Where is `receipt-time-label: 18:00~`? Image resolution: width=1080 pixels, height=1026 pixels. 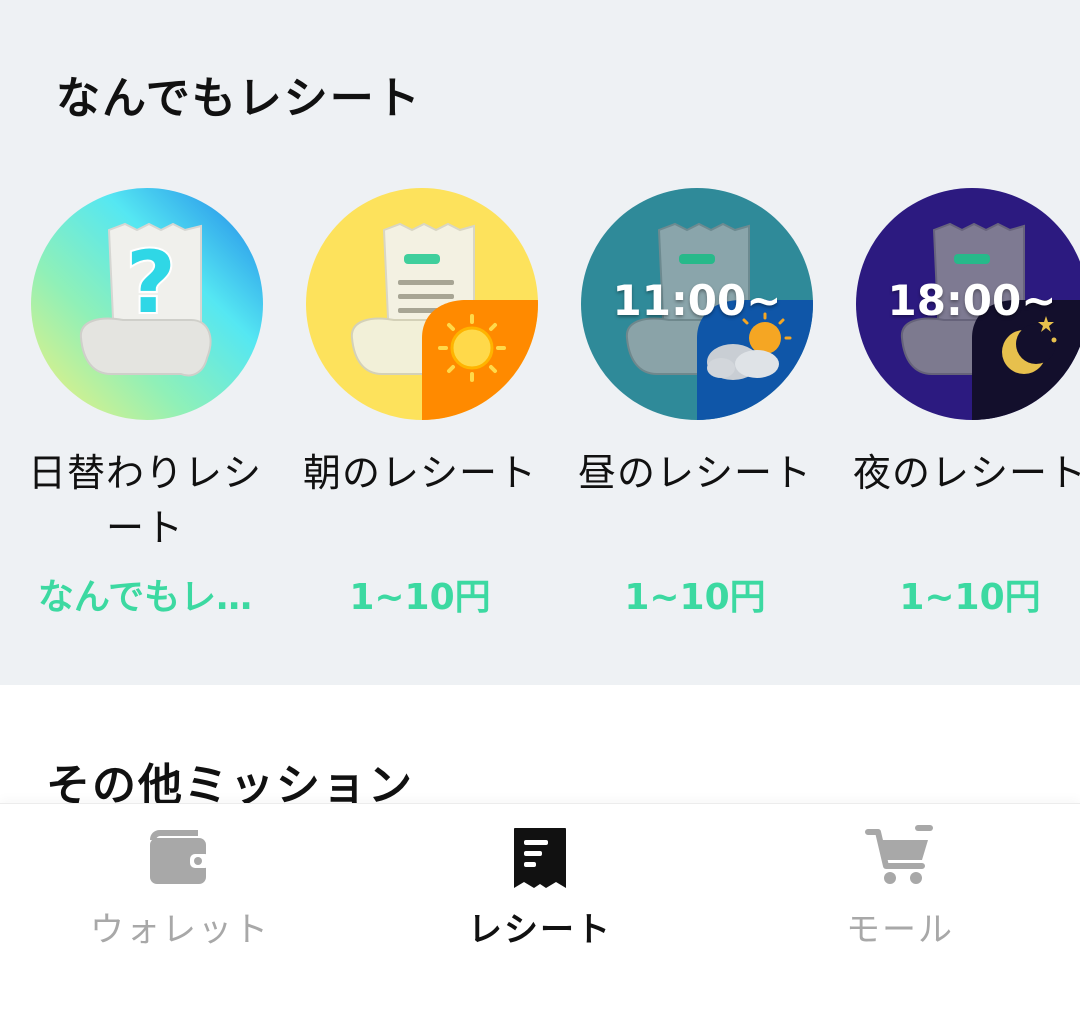
receipt-time-label: 18:00~ is located at coordinates (972, 300).